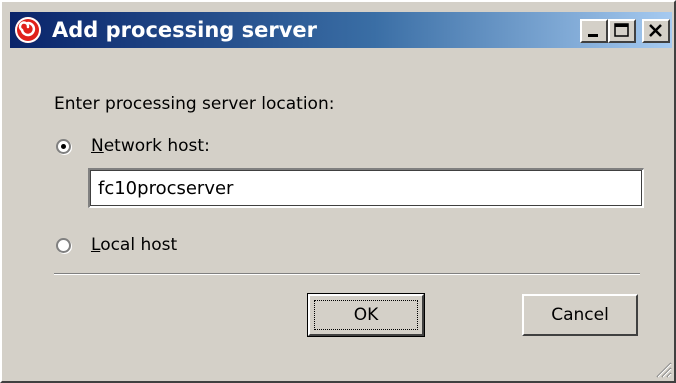  I want to click on local-host-radio, so click(63, 245).